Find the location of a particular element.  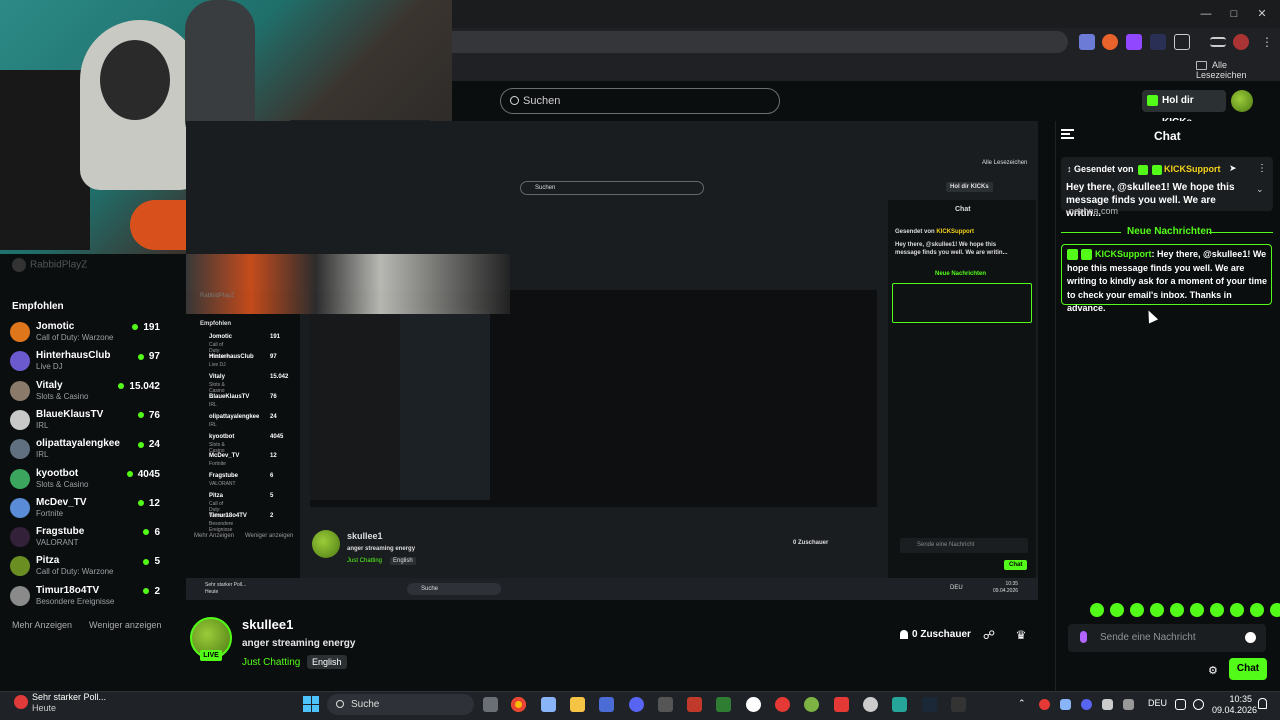

pin-icon: ➤ is located at coordinates (1233, 168).